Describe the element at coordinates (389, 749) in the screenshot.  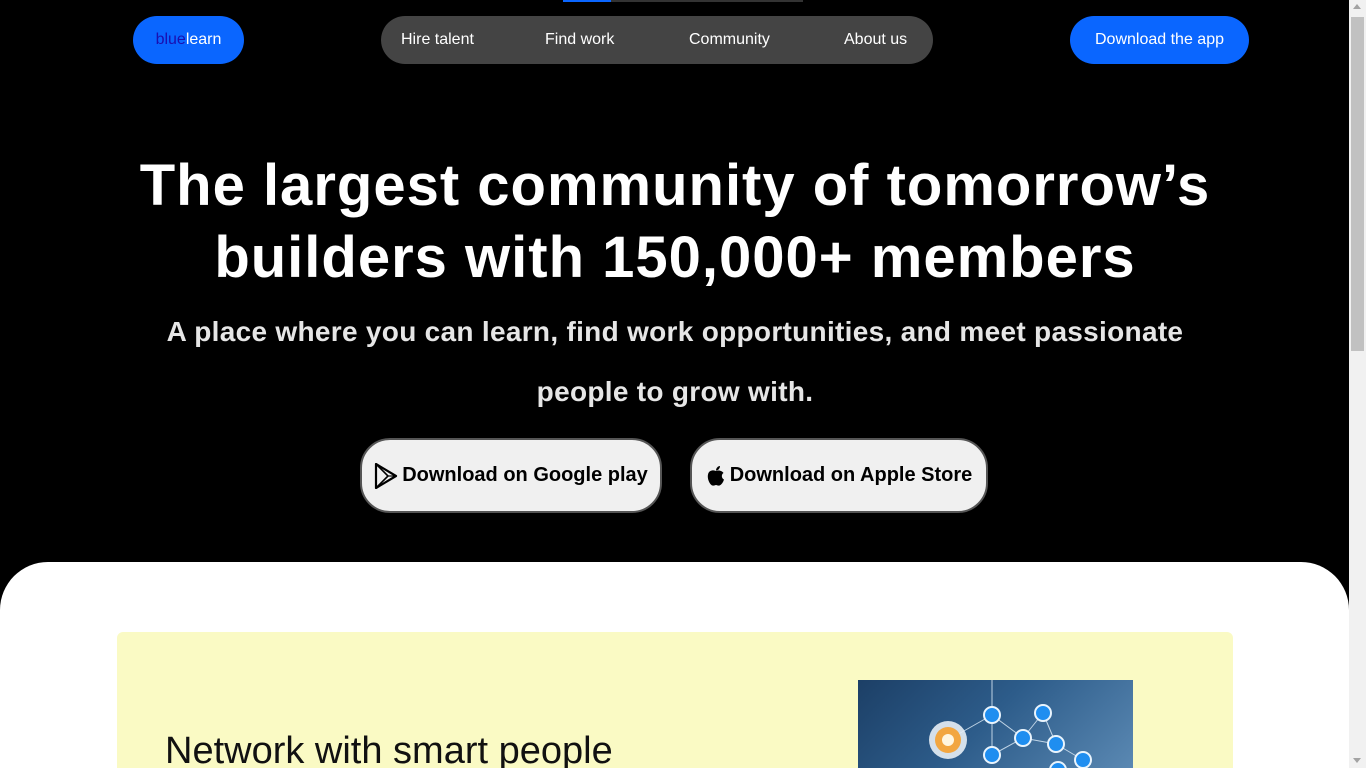
I see `feature-card-title: Network with smart people` at that location.